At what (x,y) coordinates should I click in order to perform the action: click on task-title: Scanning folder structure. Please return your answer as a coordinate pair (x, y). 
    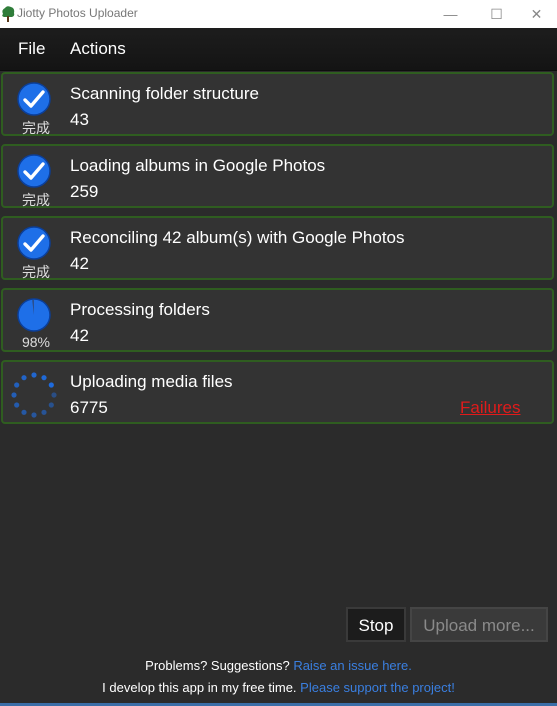
    Looking at the image, I should click on (164, 93).